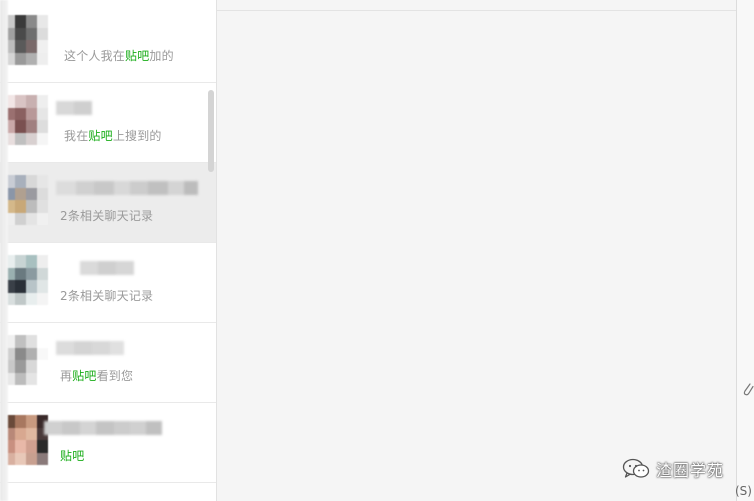 This screenshot has width=754, height=501. I want to click on side-toolbar, so click(745, 250).